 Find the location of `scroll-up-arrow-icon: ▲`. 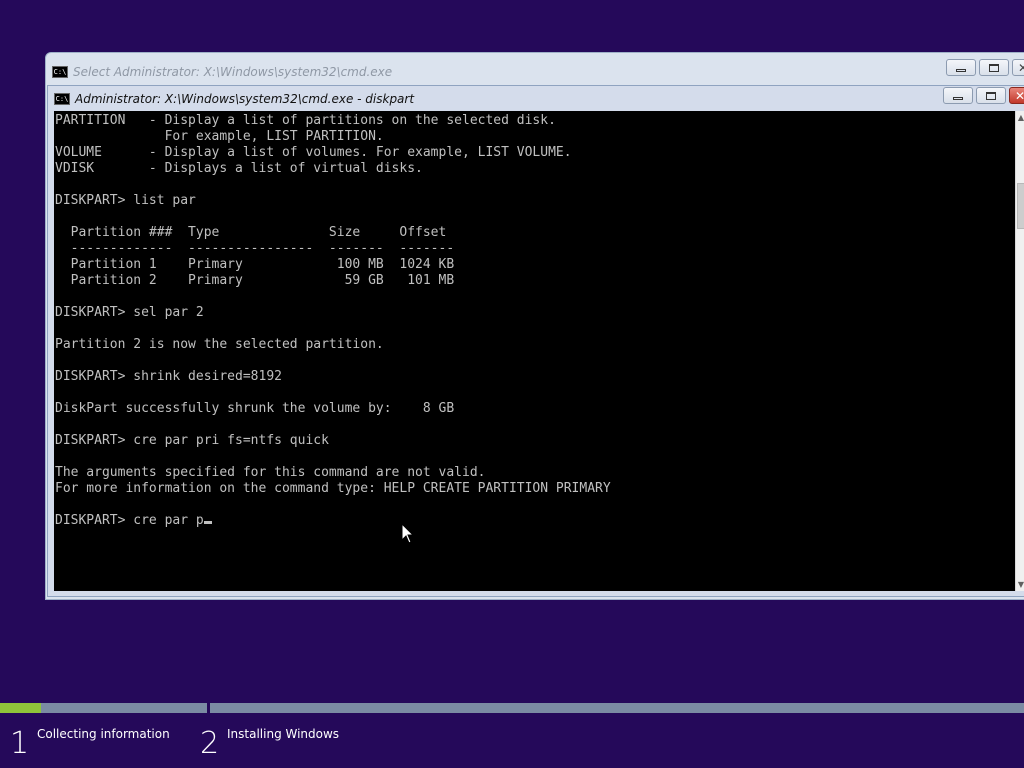

scroll-up-arrow-icon: ▲ is located at coordinates (1020, 117).